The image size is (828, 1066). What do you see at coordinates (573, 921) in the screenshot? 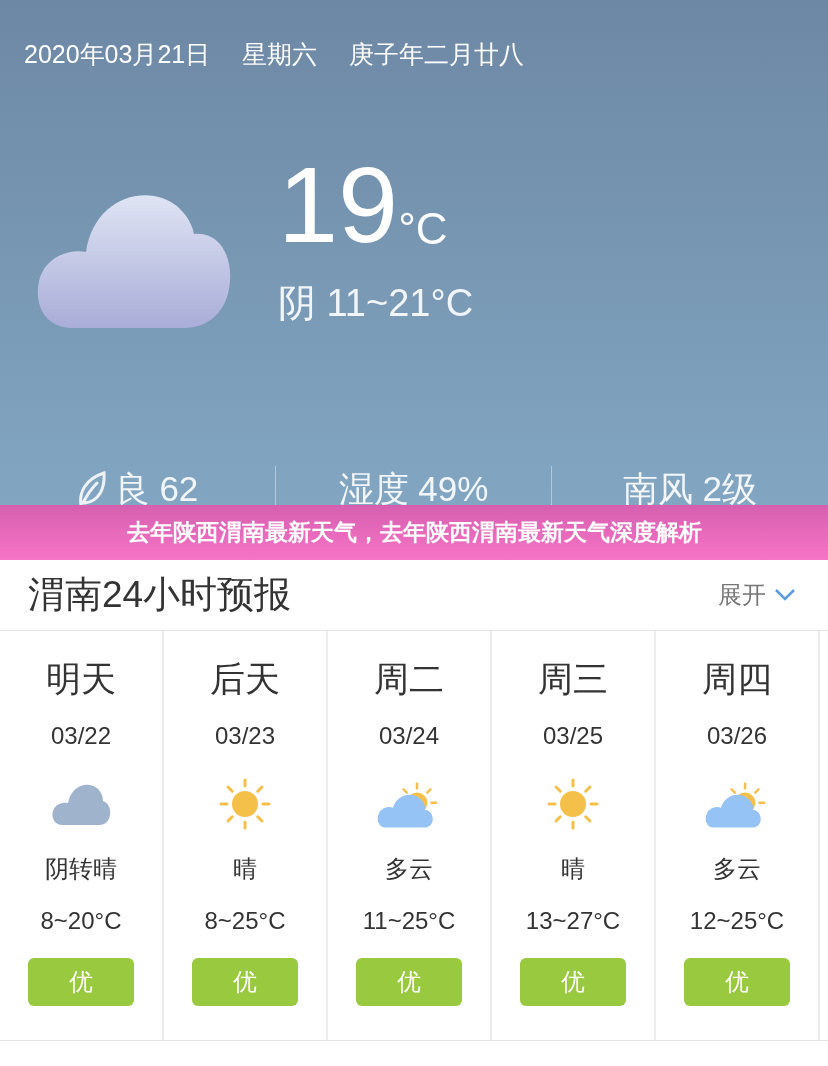
I see `temperature-range: 13~27°C` at bounding box center [573, 921].